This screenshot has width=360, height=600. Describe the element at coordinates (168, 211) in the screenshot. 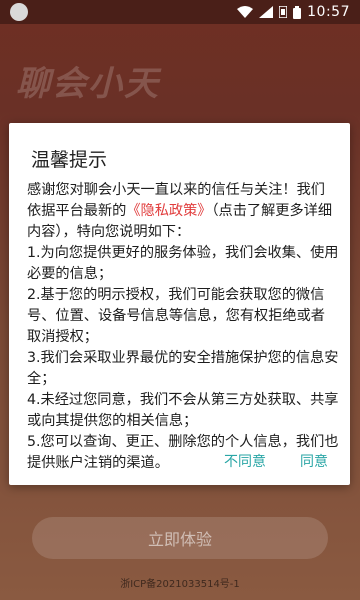

I see `privacy-policy-link: 《隐私政策》` at that location.